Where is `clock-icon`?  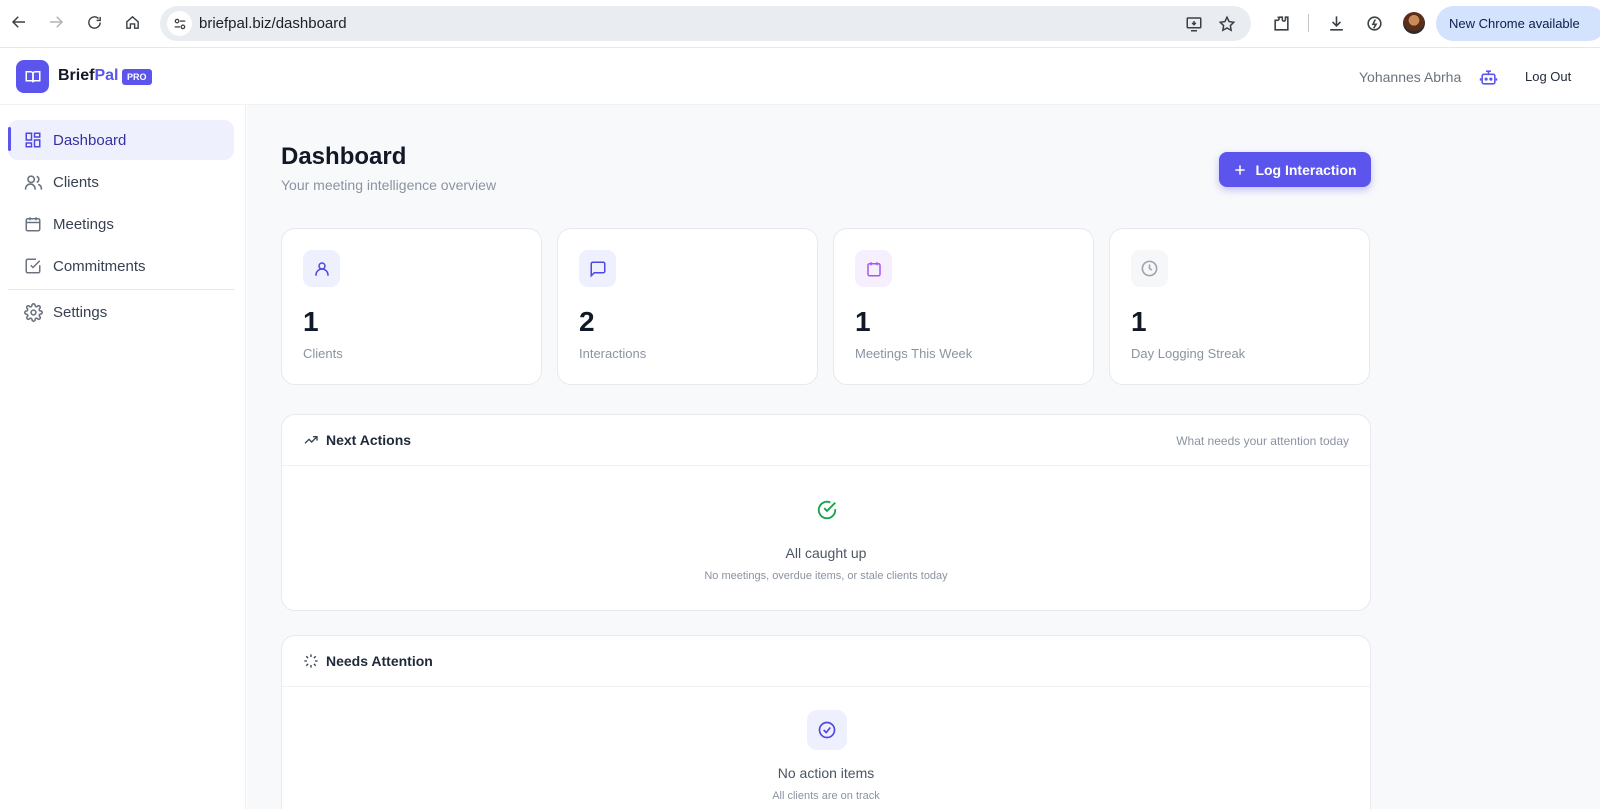 clock-icon is located at coordinates (1149, 268).